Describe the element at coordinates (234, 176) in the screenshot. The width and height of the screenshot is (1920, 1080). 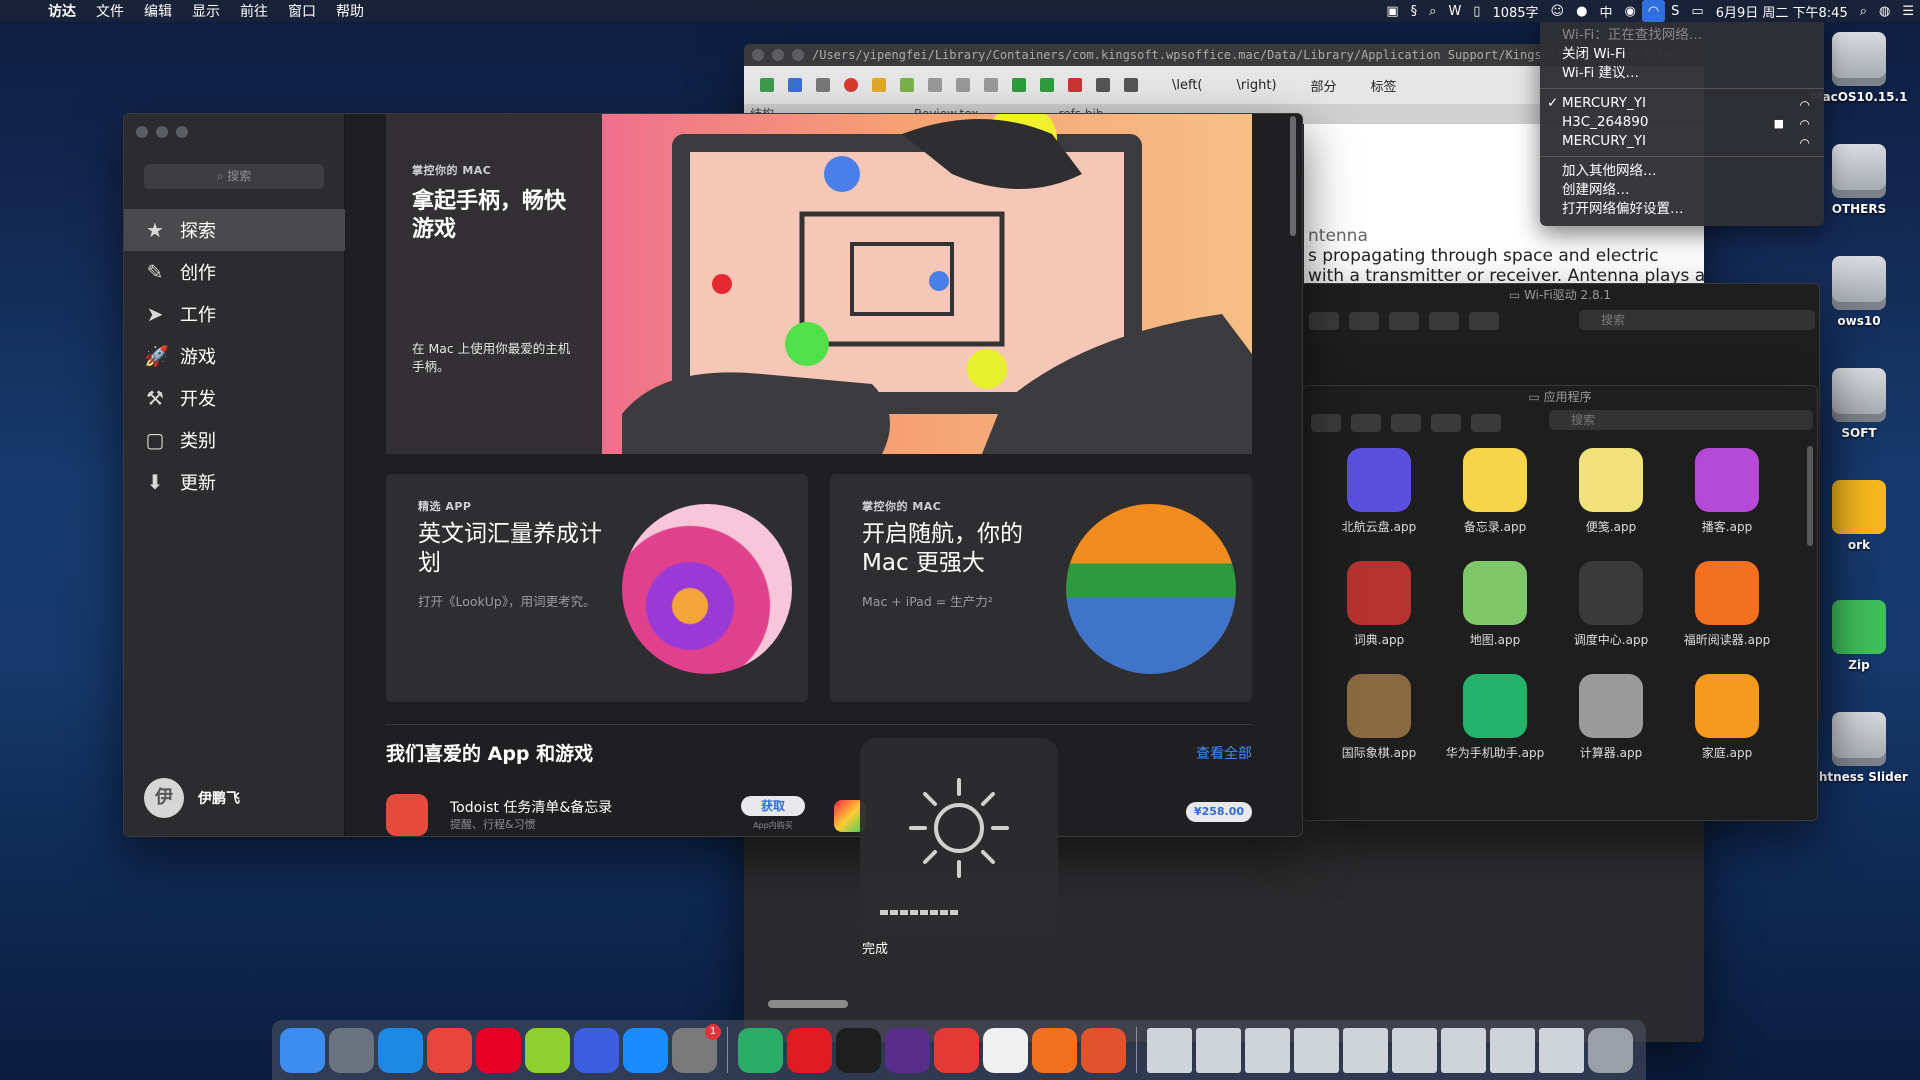
I see `search-input: ⌕ 搜索` at that location.